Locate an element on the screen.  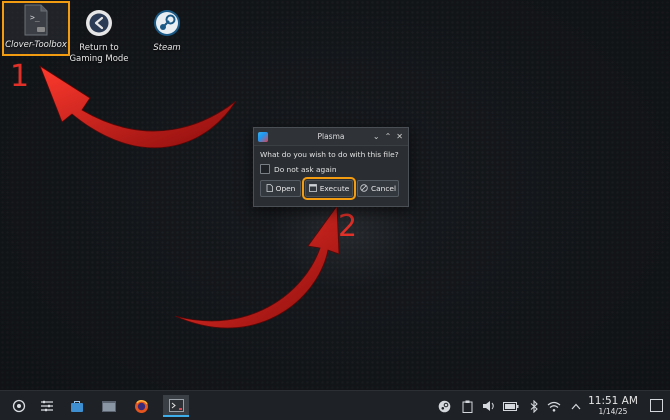
dialog-titlebar: Plasma ⌄ ⌃ ✕ is located at coordinates (331, 137).